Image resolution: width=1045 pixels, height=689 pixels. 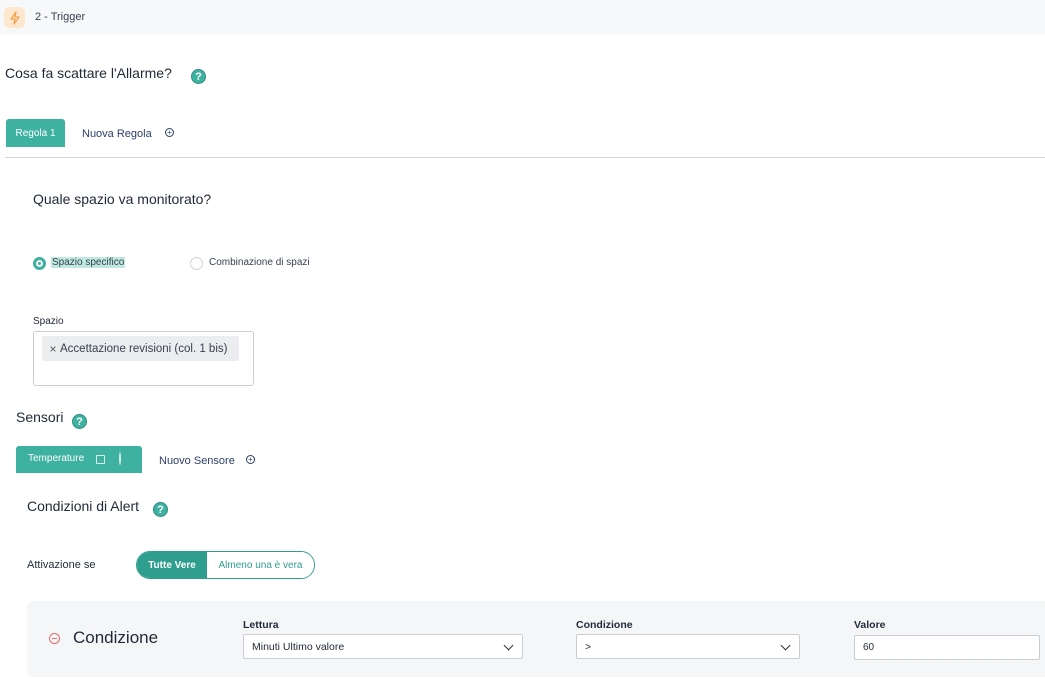 I want to click on activation-label: Attivazione se, so click(x=61, y=565).